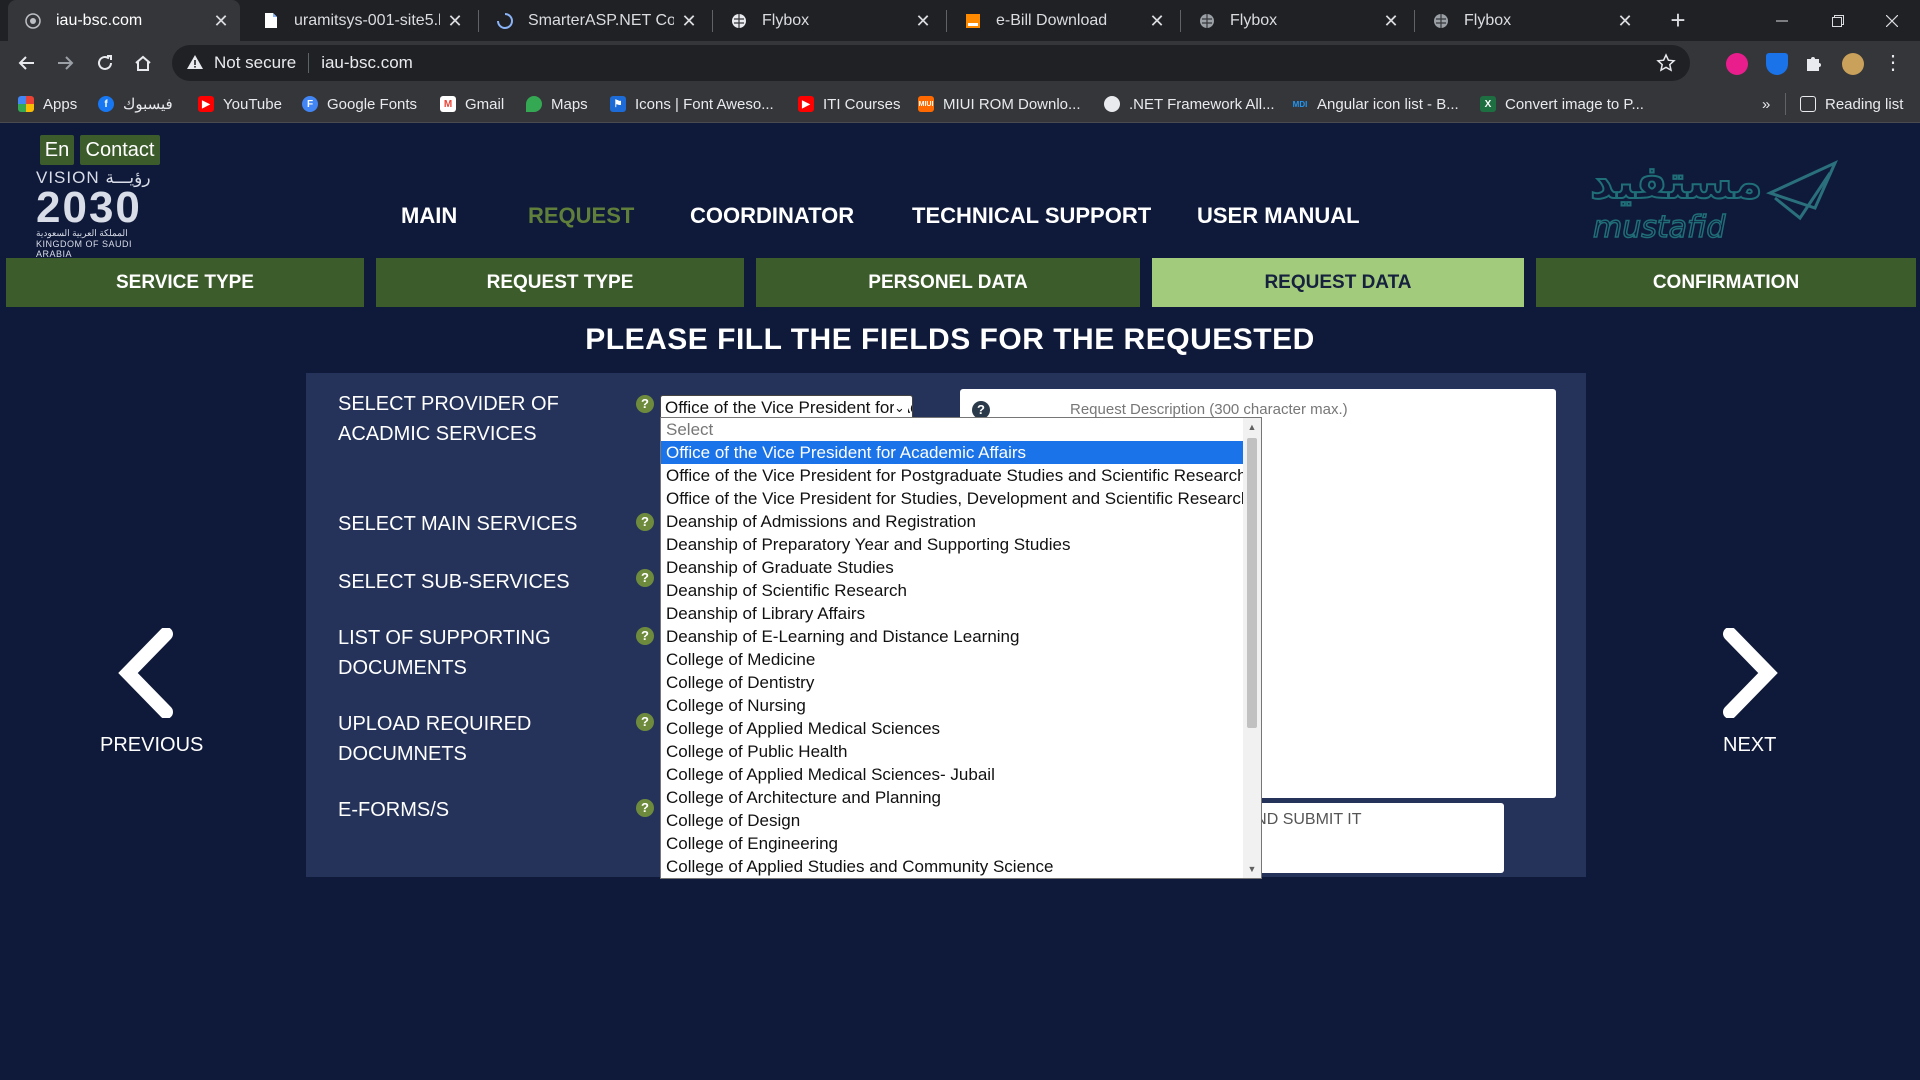 This screenshot has height=1080, width=1920. I want to click on nav-technical-support: TECHNICAL SUPPORT, so click(1031, 216).